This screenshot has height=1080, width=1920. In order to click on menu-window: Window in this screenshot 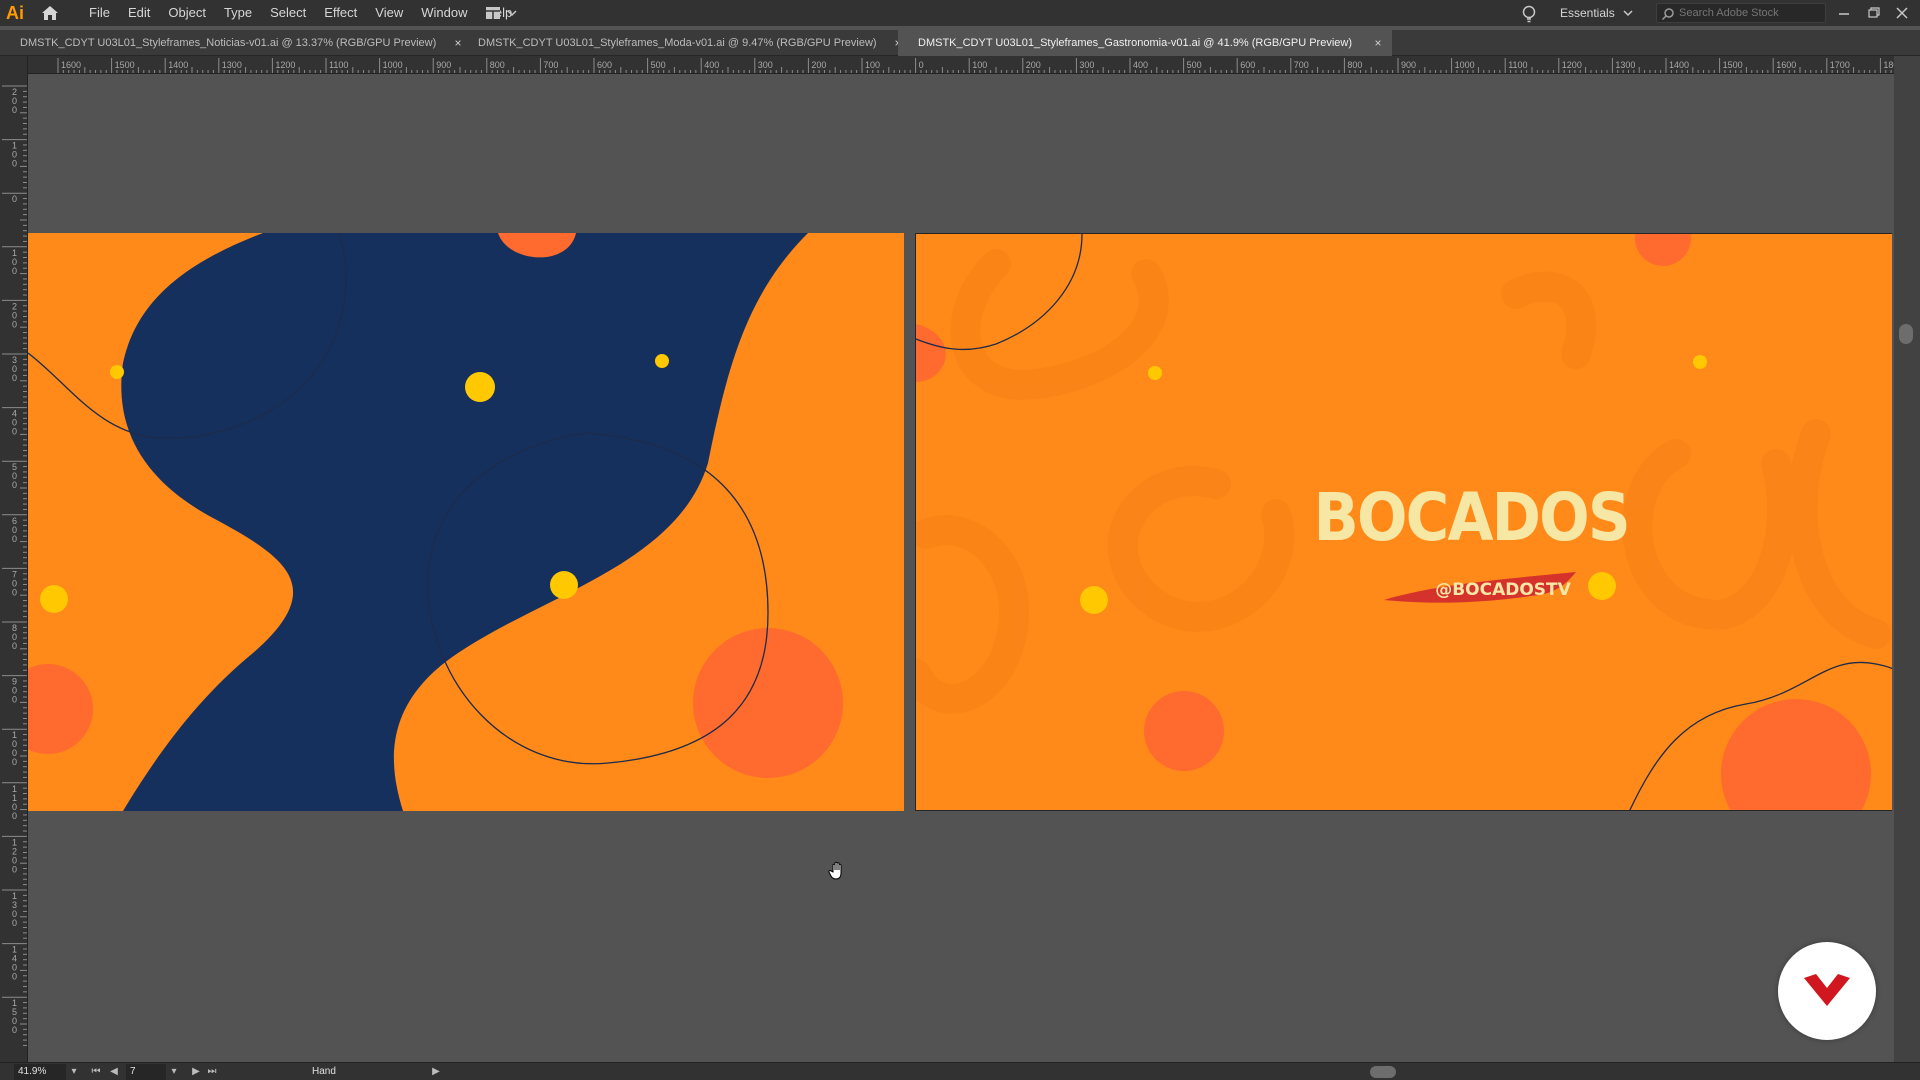, I will do `click(444, 13)`.